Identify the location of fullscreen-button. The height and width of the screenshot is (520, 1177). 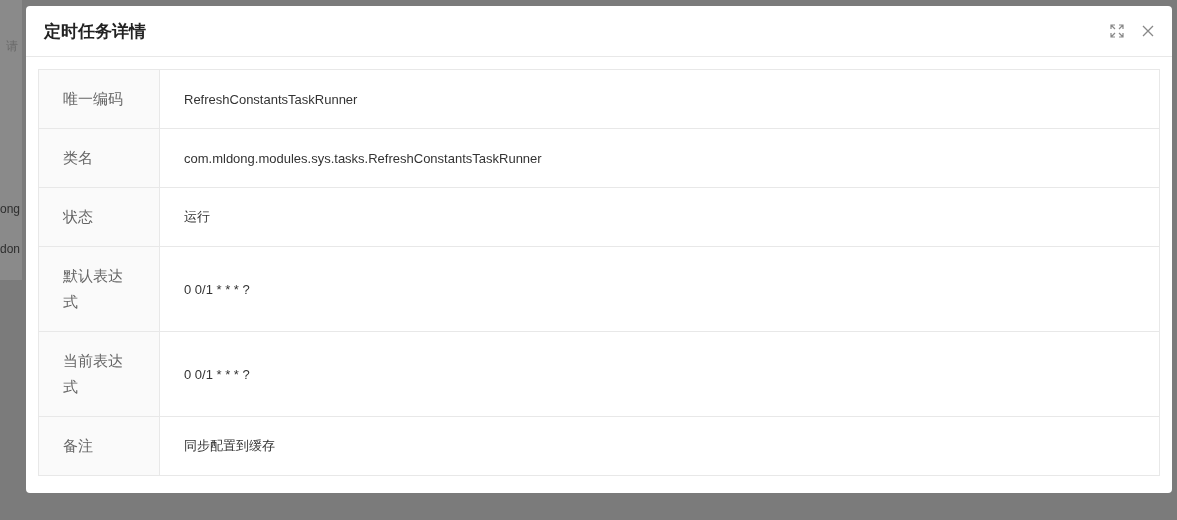
(1117, 31).